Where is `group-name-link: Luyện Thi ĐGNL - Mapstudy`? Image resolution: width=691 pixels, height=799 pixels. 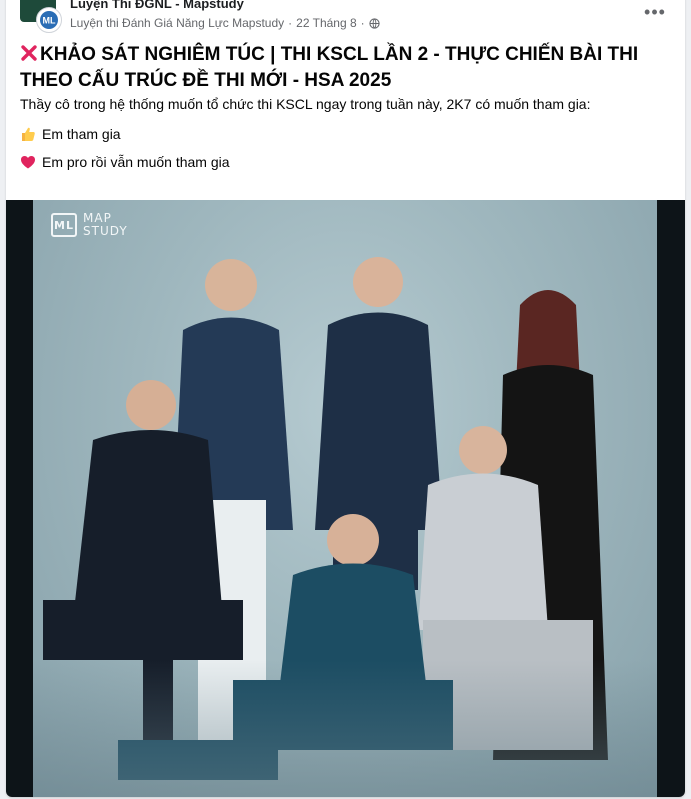 group-name-link: Luyện Thi ĐGNL - Mapstudy is located at coordinates (157, 5).